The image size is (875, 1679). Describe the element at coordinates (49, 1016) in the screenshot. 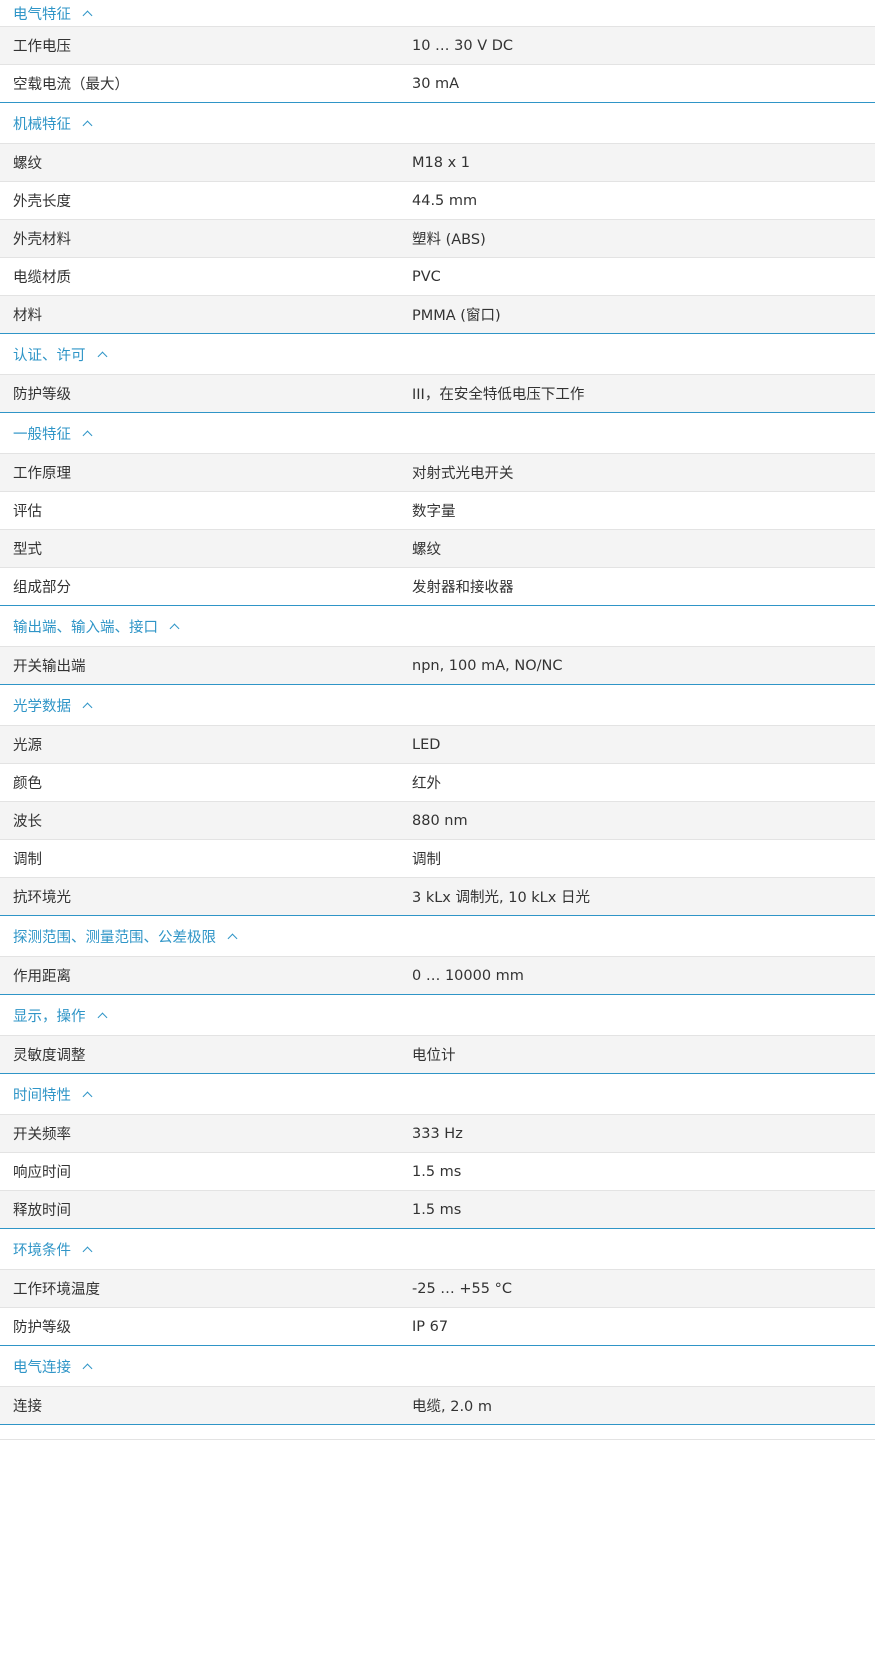

I see `section-title: 显示，操作` at that location.